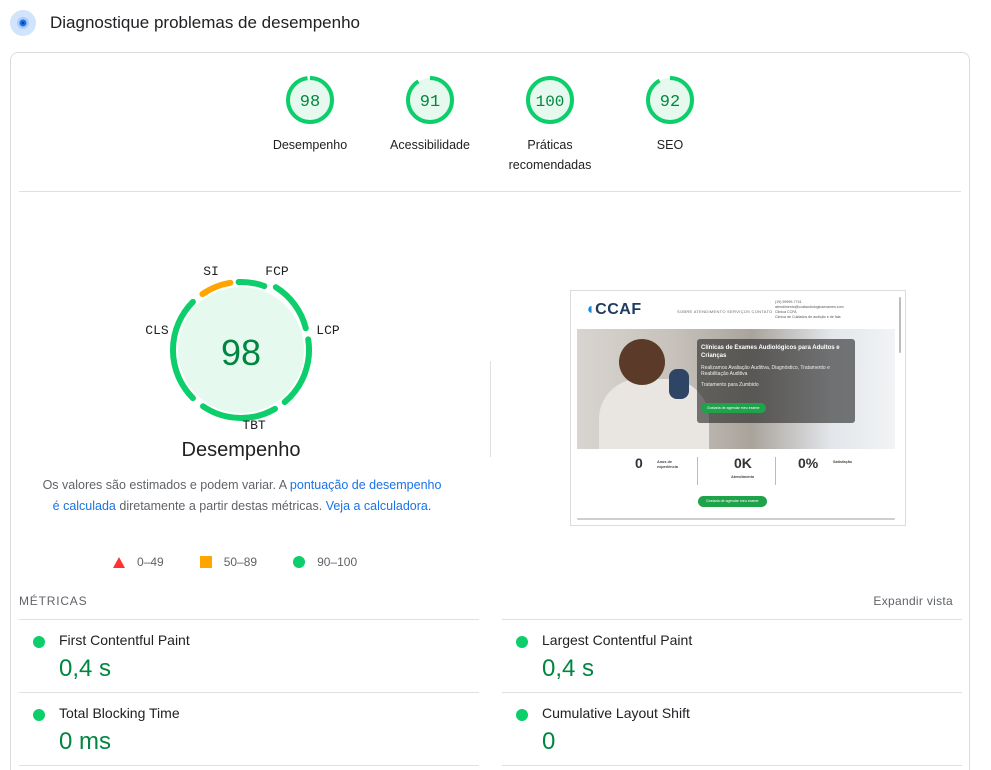 Image resolution: width=991 pixels, height=770 pixels. Describe the element at coordinates (490, 191) in the screenshot. I see `divider` at that location.